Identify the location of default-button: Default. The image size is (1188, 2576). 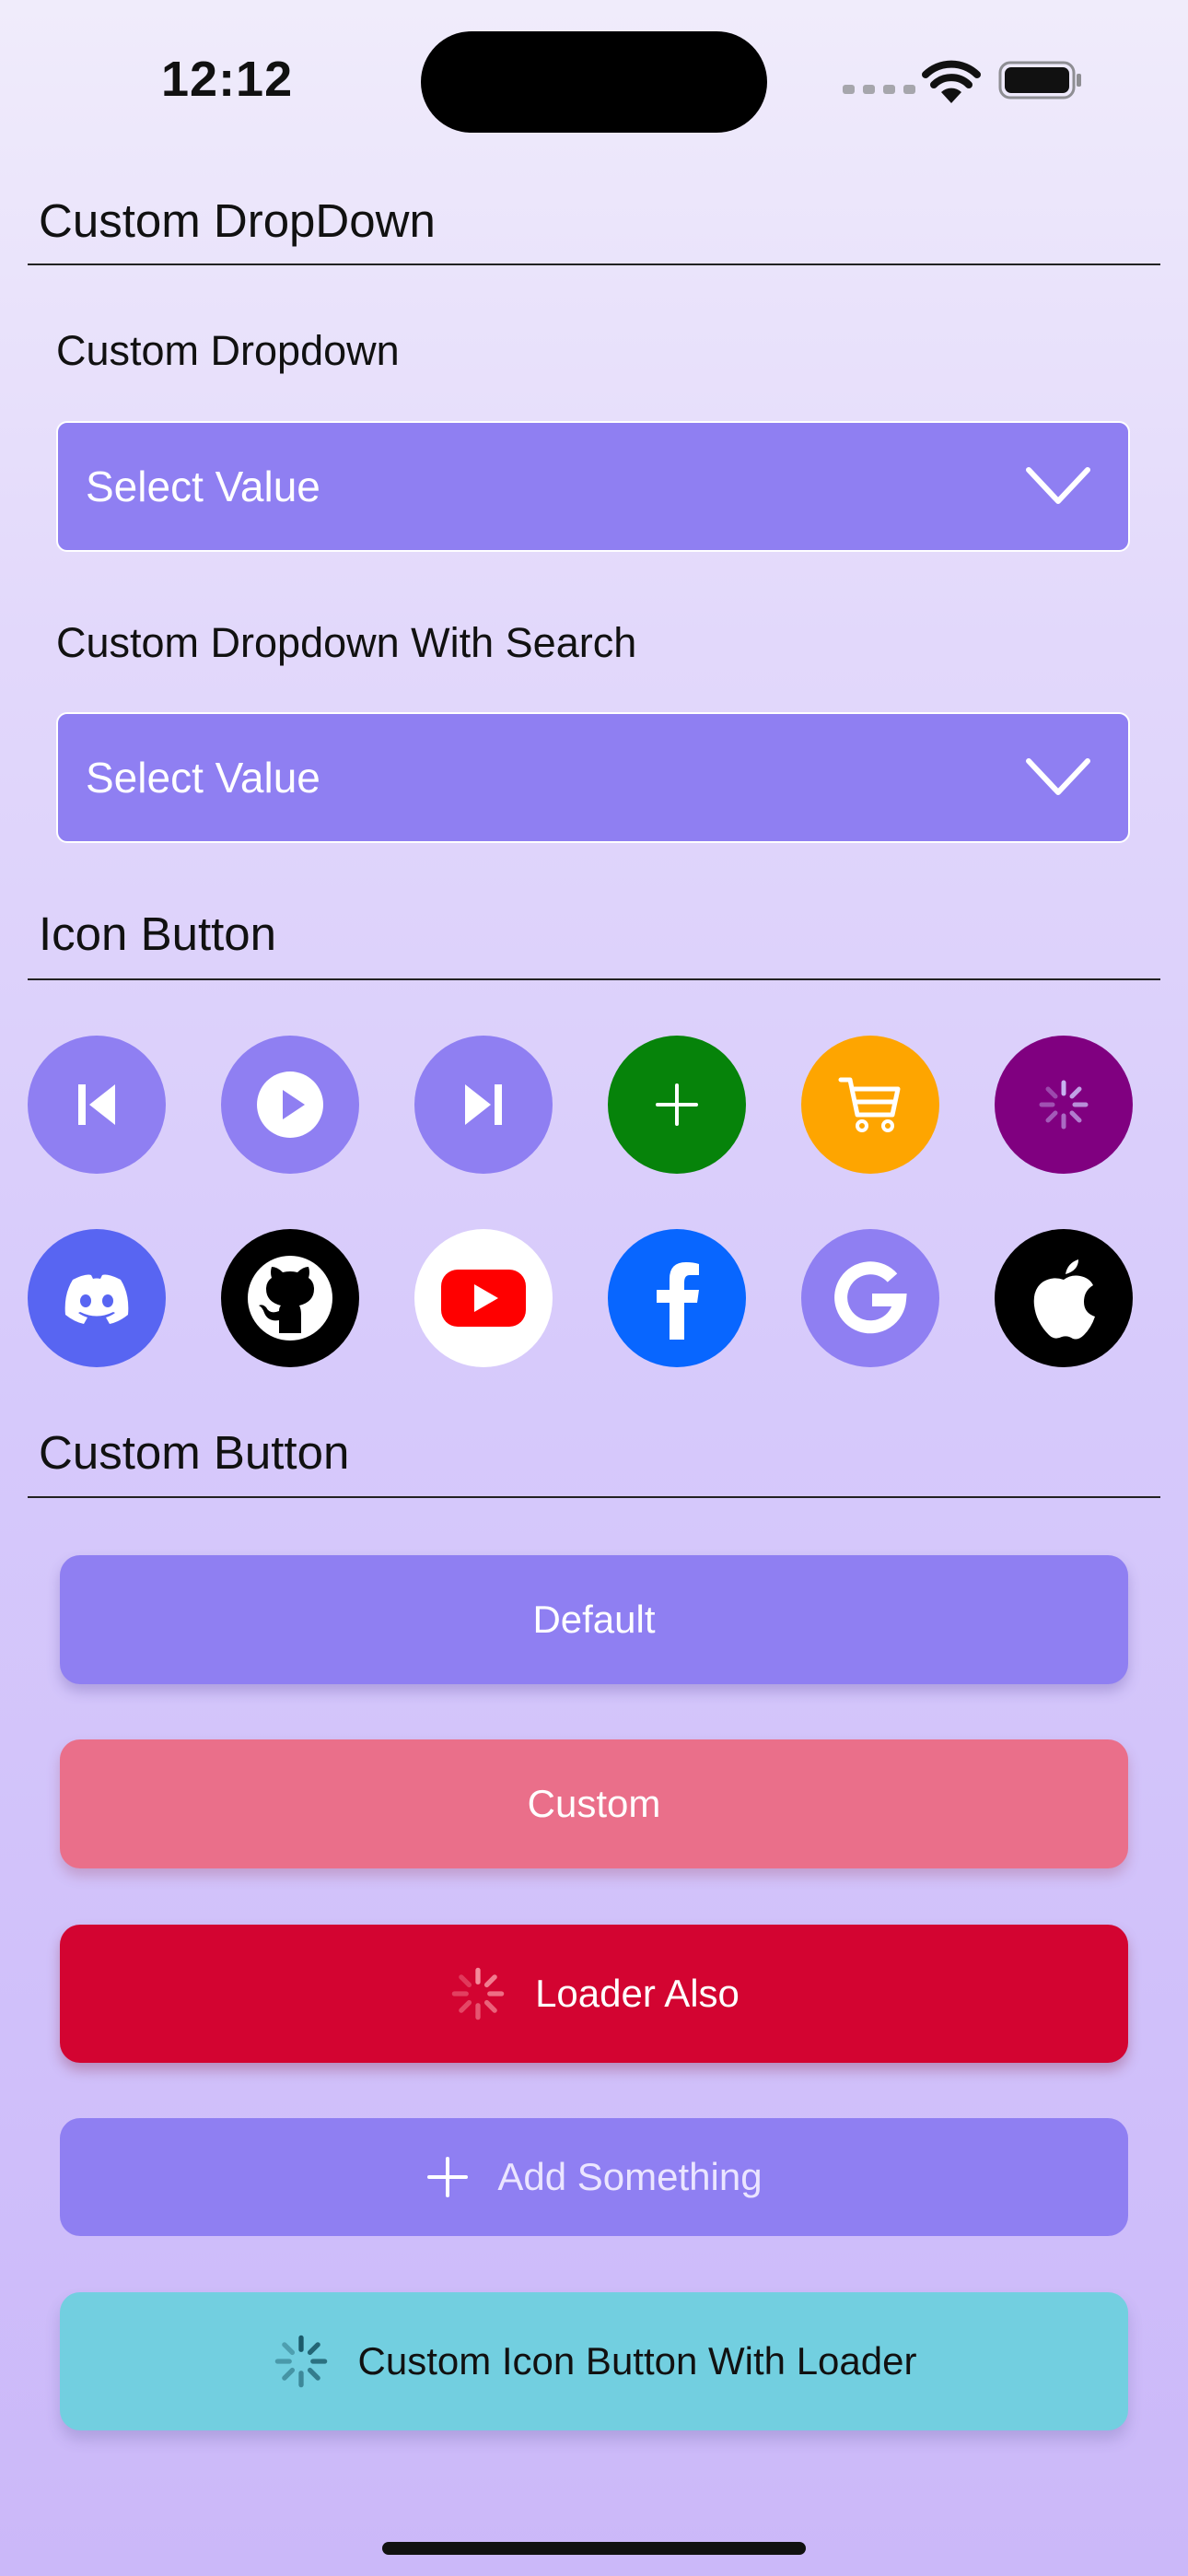
(594, 1619).